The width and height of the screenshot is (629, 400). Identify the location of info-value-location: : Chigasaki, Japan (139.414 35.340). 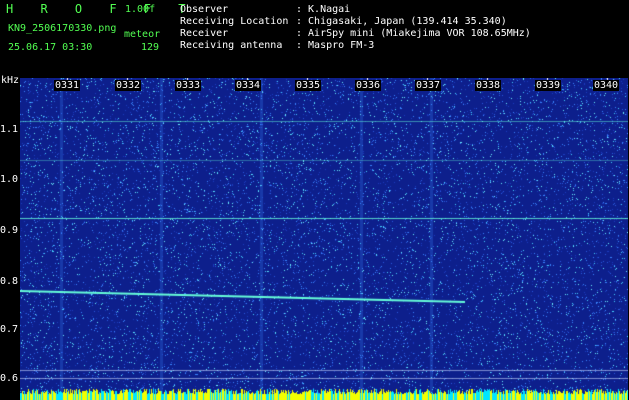
(401, 21).